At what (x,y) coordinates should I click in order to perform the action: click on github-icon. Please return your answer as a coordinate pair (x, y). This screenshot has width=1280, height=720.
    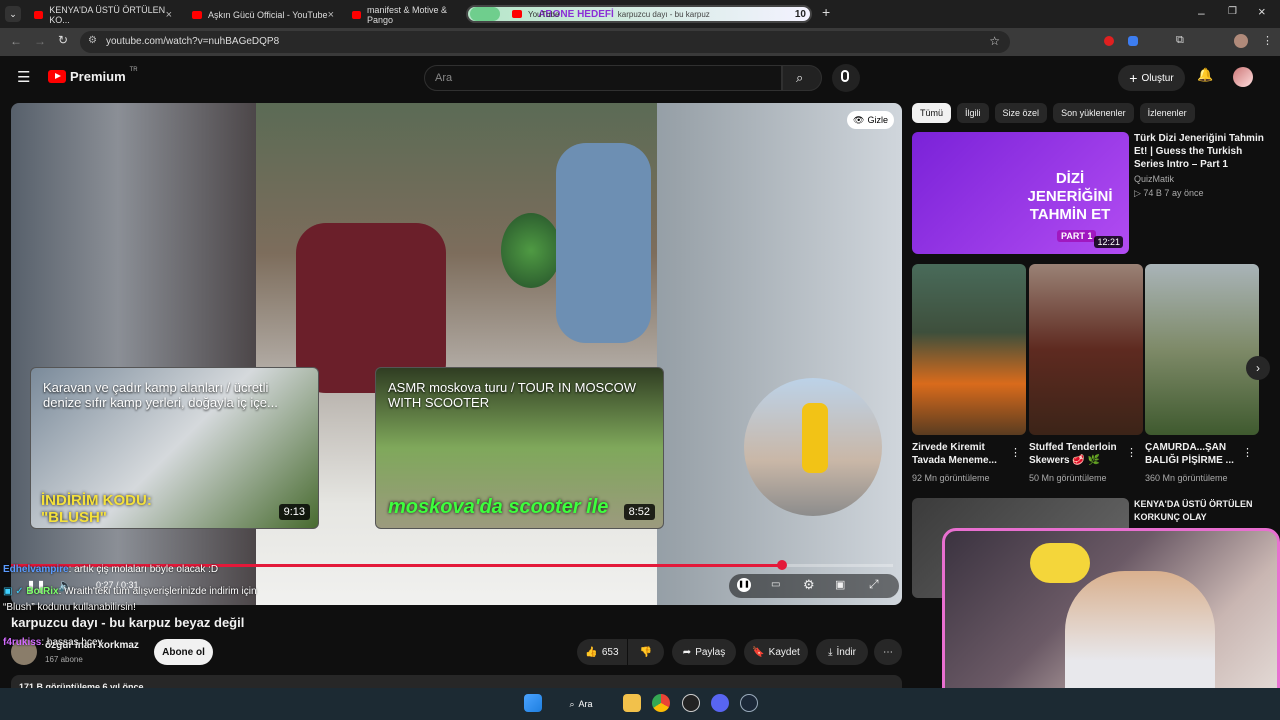
    Looking at the image, I should click on (691, 703).